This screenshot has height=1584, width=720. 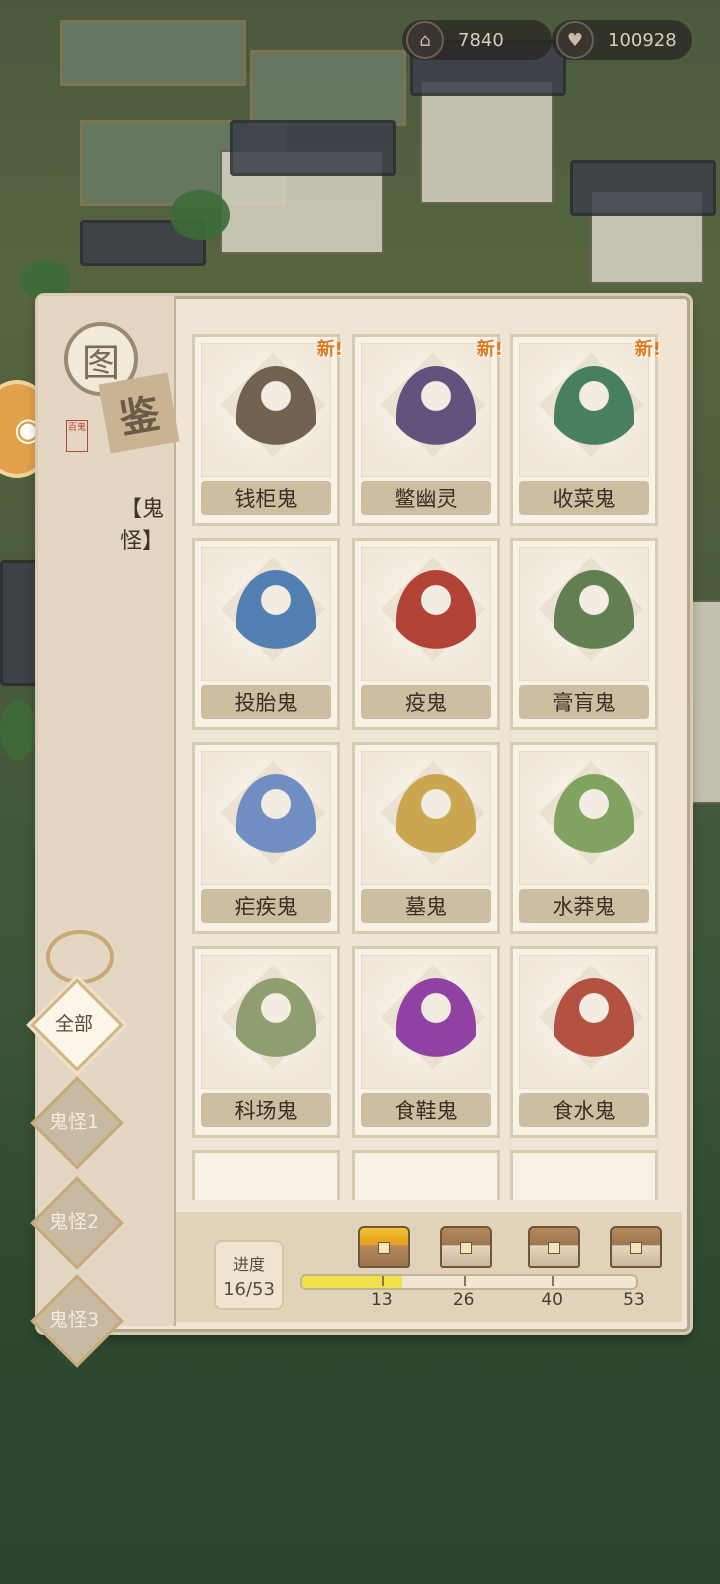 I want to click on ghost-card: 食水鬼, so click(x=584, y=1042).